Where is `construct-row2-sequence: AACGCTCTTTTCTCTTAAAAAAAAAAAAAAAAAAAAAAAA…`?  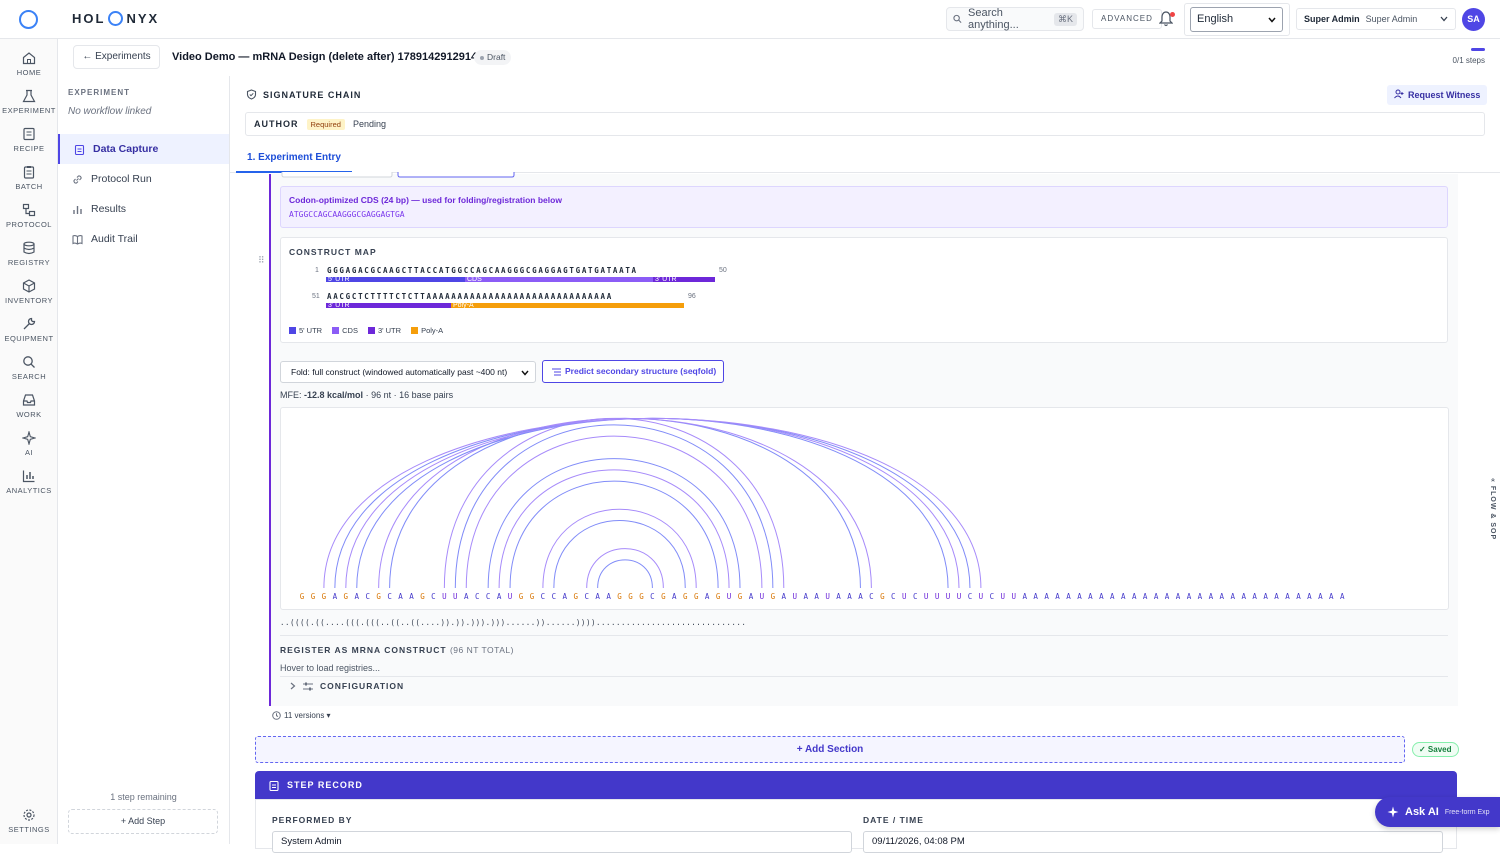
construct-row2-sequence: AACGCTCTTTTCTCTTAAAAAAAAAAAAAAAAAAAAAAAA… is located at coordinates (470, 296).